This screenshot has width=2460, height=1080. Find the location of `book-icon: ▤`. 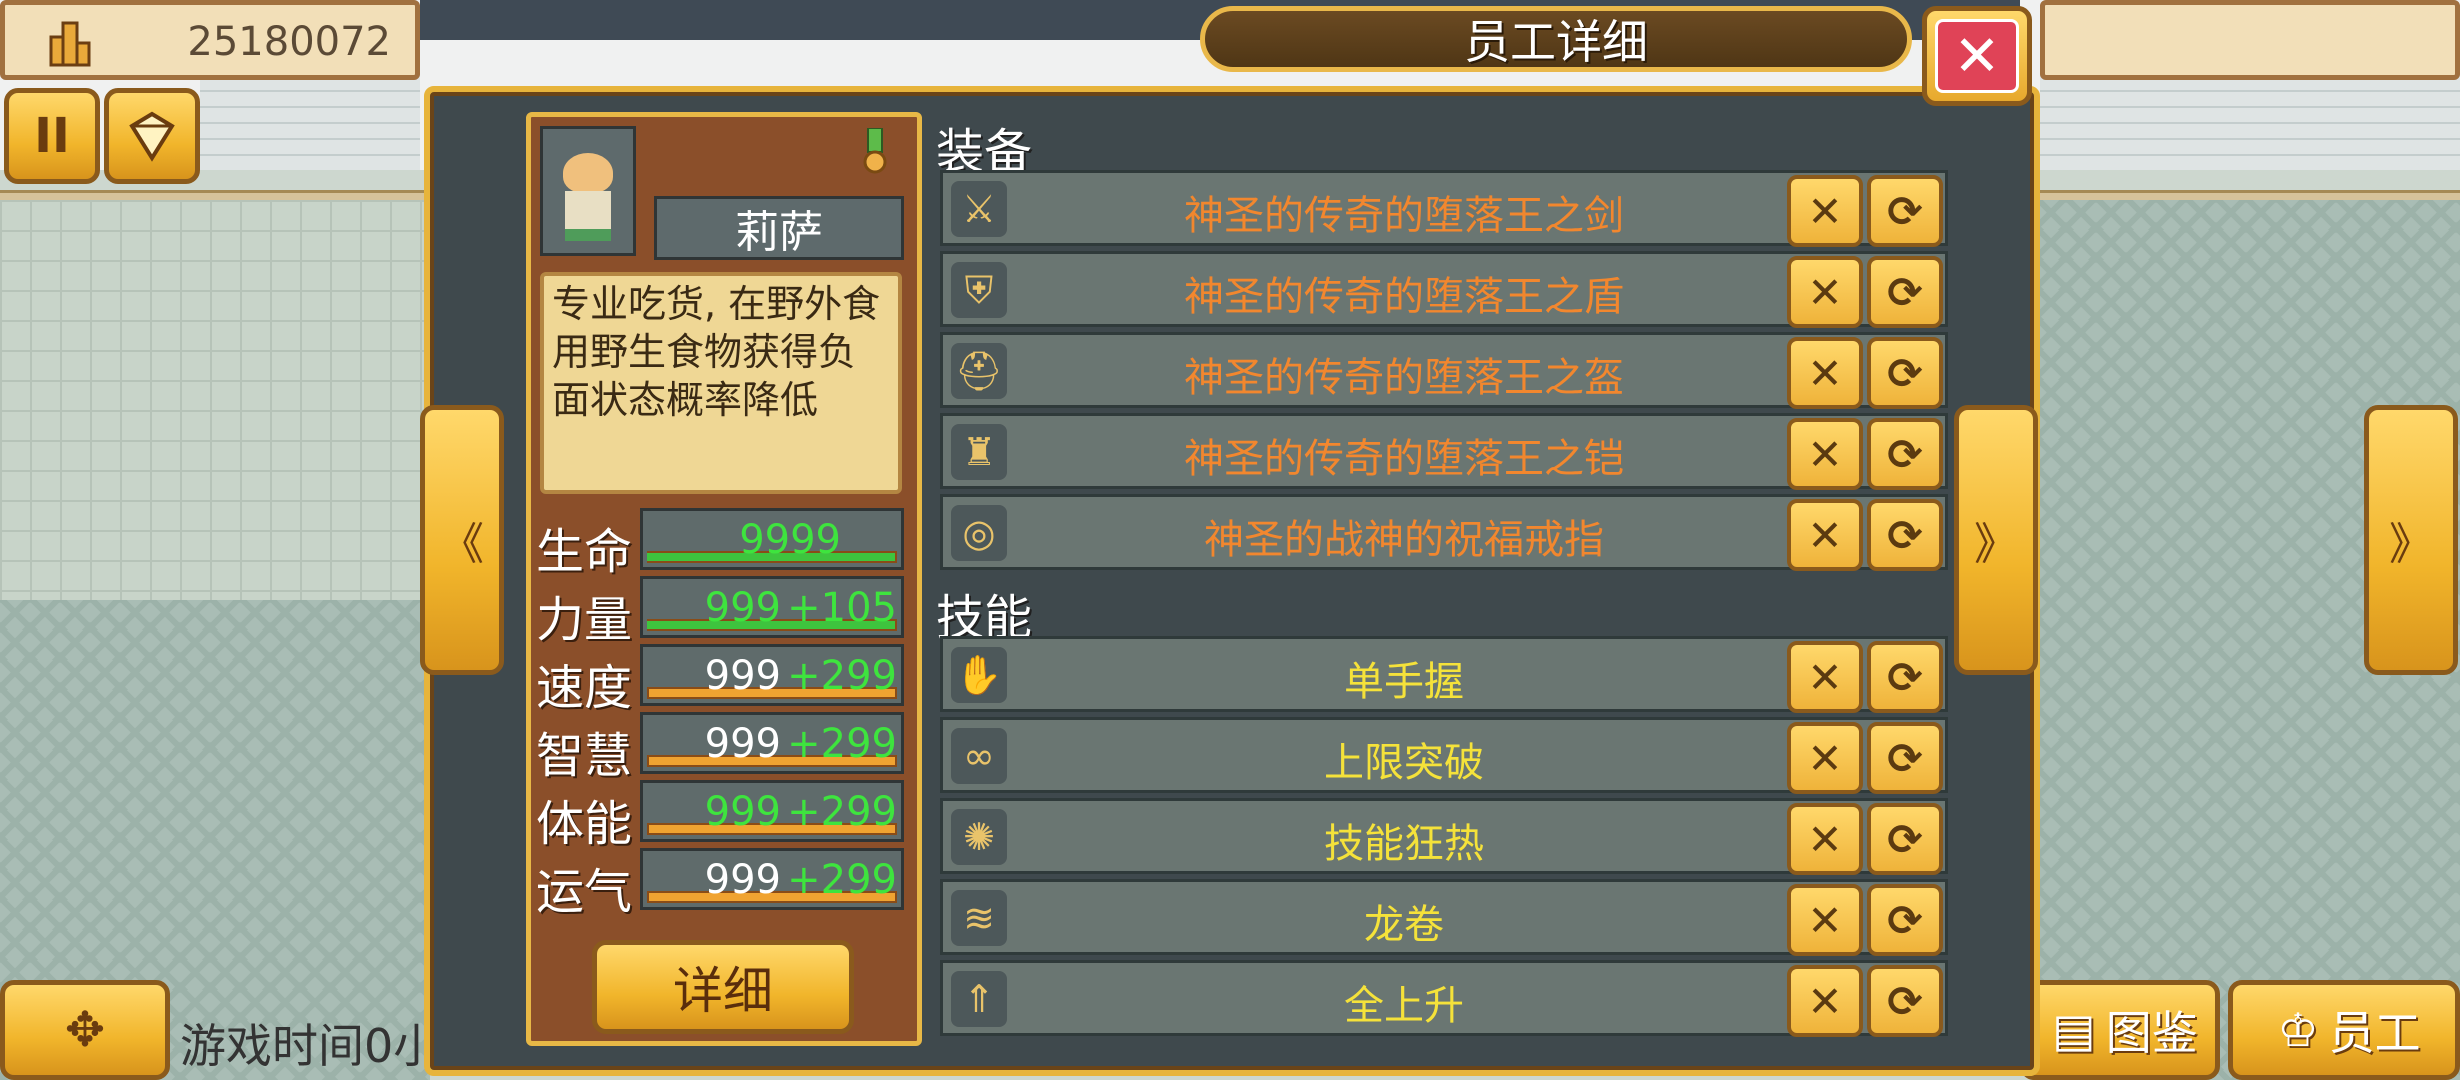

book-icon: ▤ is located at coordinates (2074, 1030).